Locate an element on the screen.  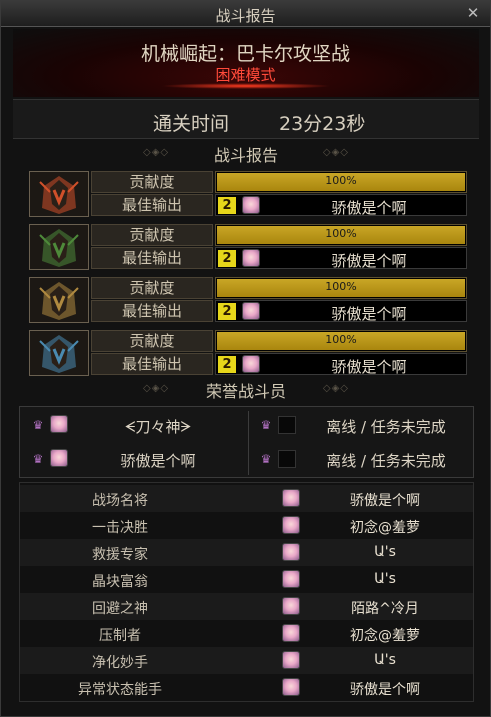
honor-divider is located at coordinates (248, 443).